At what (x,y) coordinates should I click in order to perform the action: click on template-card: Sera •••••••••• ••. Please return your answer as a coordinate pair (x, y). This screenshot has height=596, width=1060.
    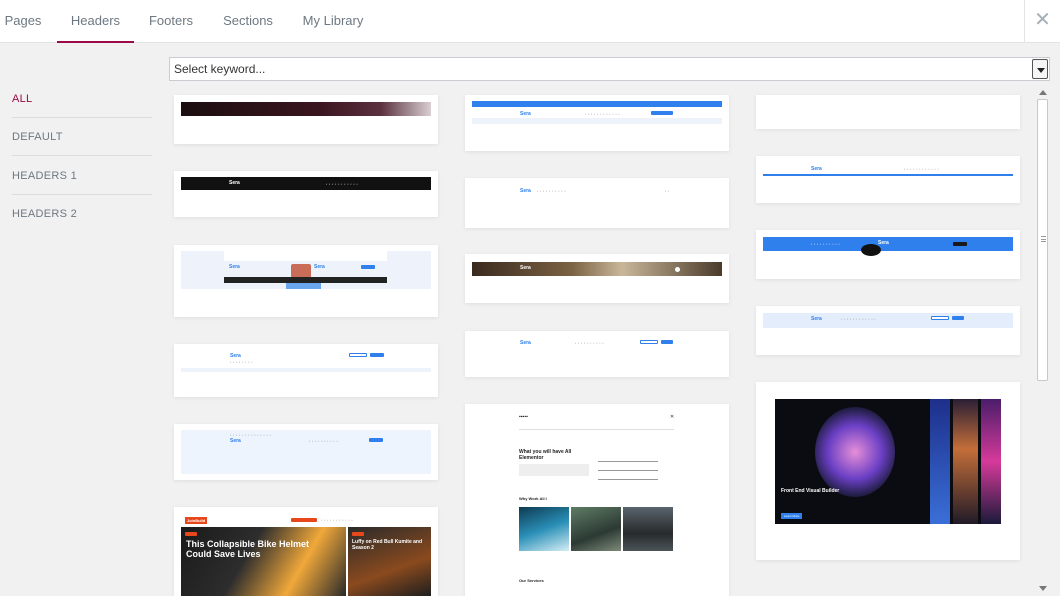
    Looking at the image, I should click on (597, 203).